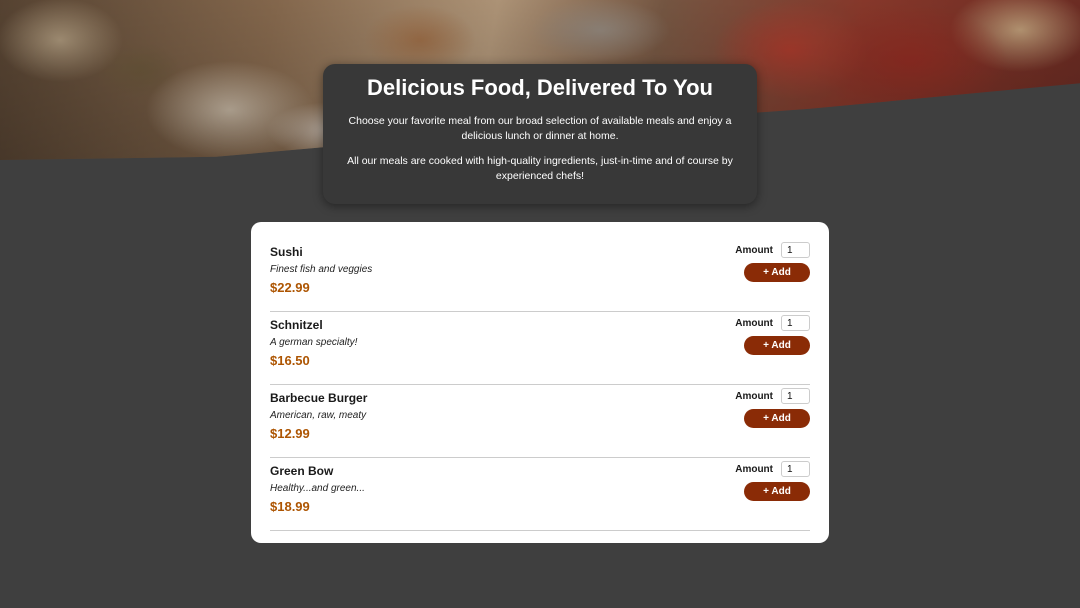 The width and height of the screenshot is (1080, 608). What do you see at coordinates (290, 433) in the screenshot?
I see `meal-price: $12.99` at bounding box center [290, 433].